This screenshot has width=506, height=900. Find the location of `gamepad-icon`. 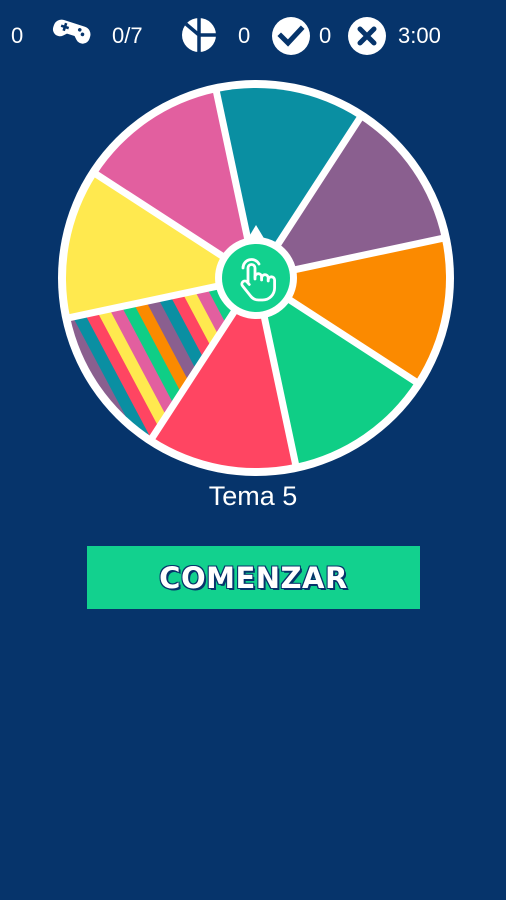

gamepad-icon is located at coordinates (72, 33).